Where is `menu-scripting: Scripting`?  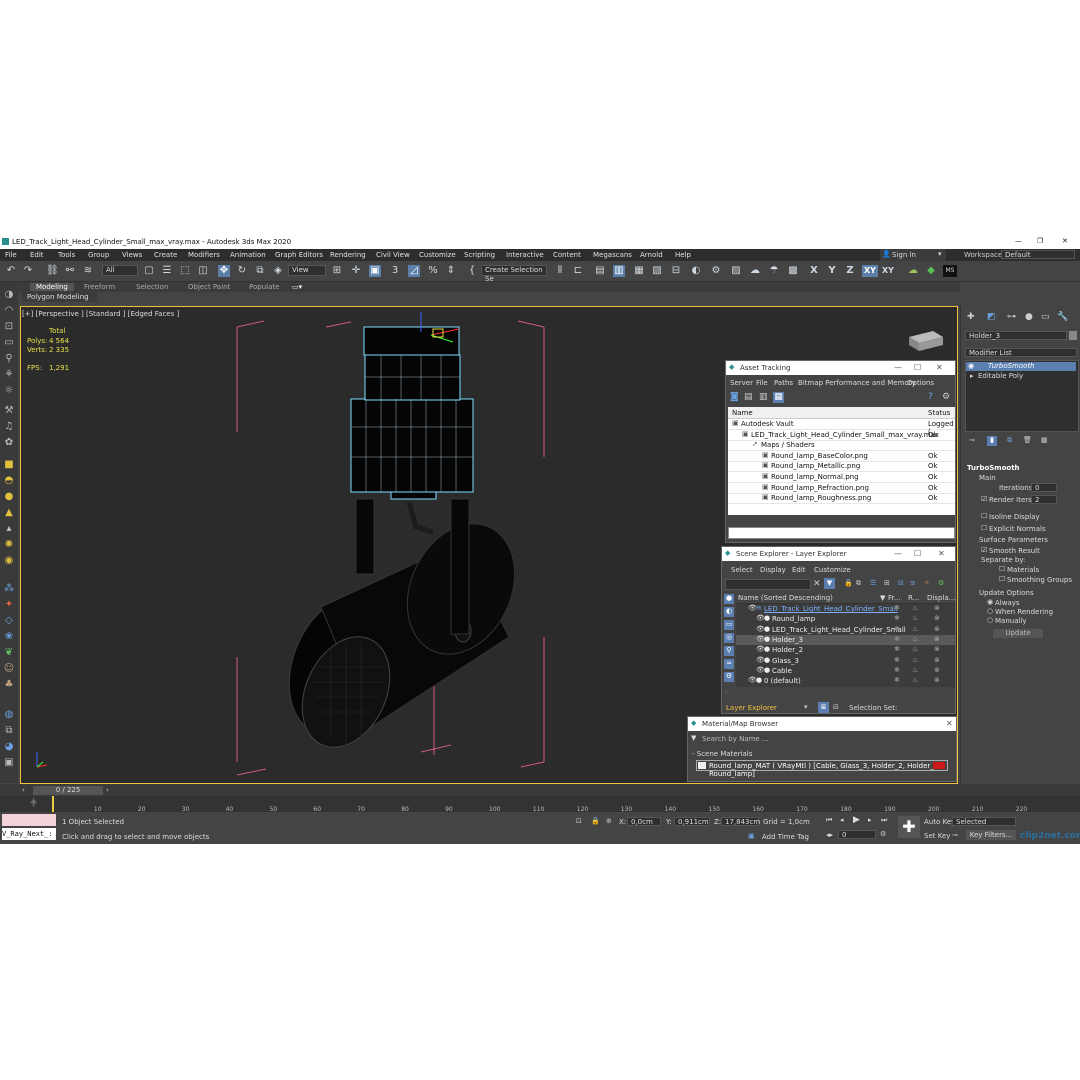
menu-scripting: Scripting is located at coordinates (479, 255).